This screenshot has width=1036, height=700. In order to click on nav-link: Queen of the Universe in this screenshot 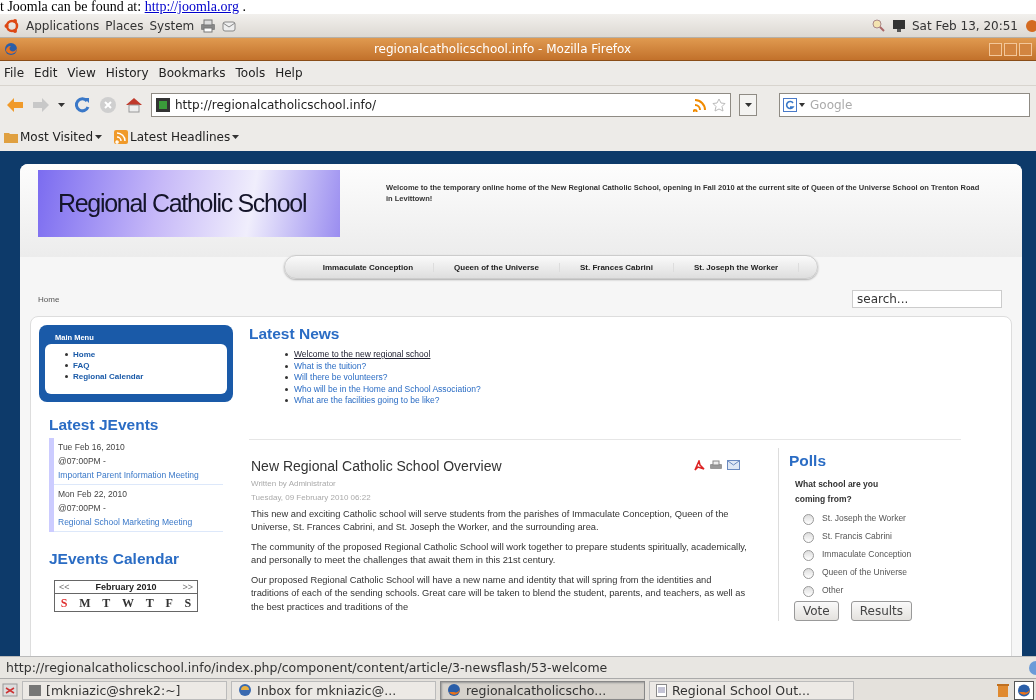, I will do `click(497, 267)`.